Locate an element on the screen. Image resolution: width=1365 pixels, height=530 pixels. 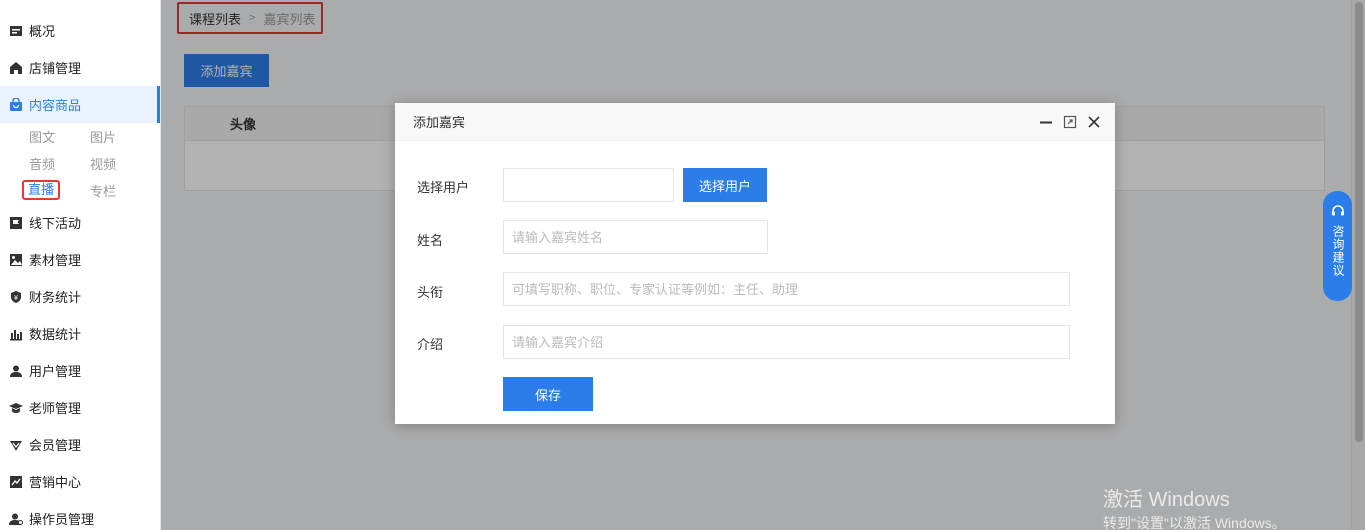
sidebar-item-label: 老师管理 is located at coordinates (55, 408).